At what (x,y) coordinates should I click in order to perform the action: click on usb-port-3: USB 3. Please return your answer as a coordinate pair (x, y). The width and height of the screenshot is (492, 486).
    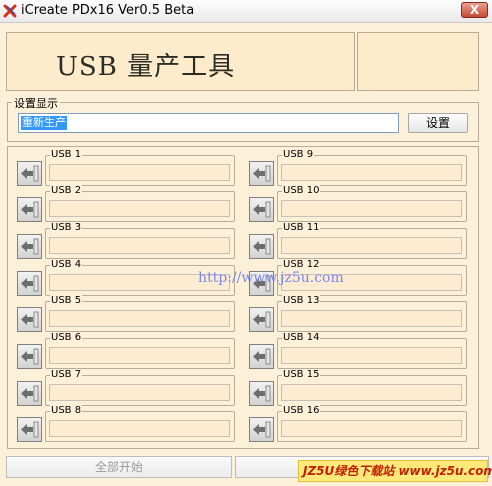
    Looking at the image, I should click on (140, 240).